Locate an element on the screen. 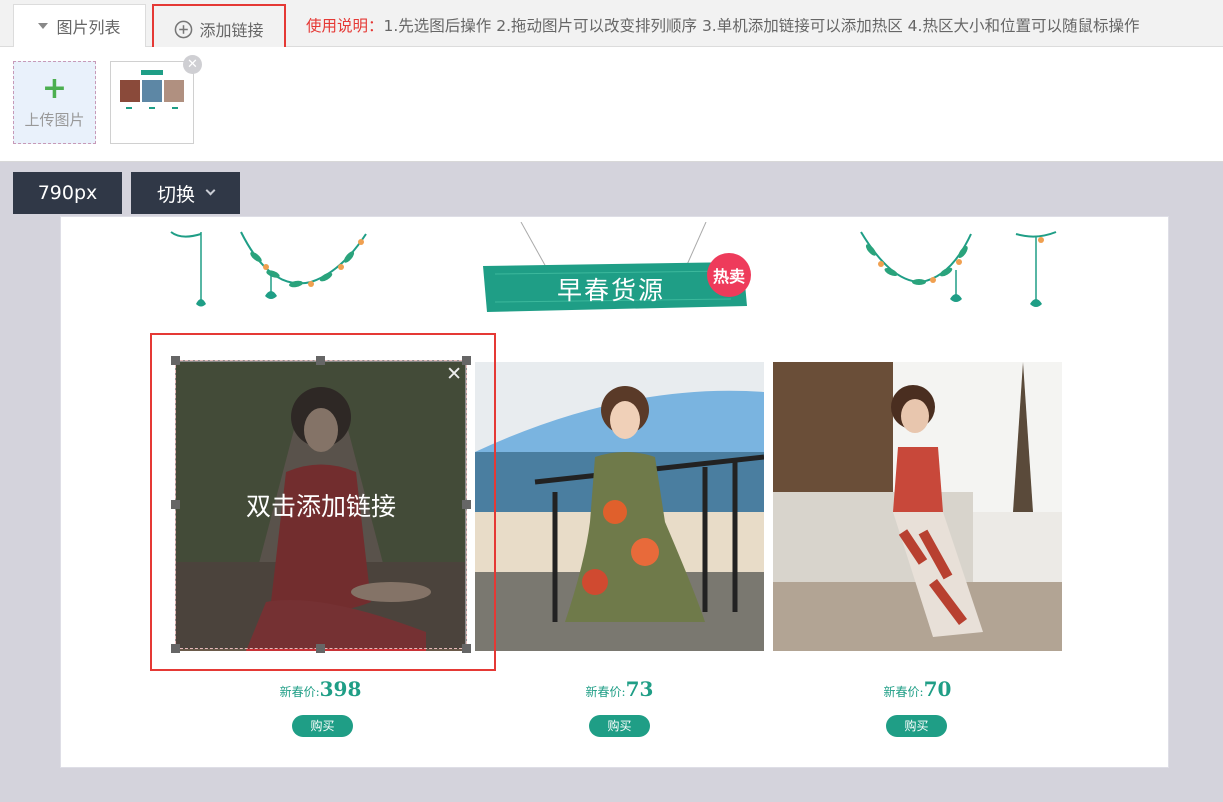 The height and width of the screenshot is (802, 1223). tab-image-list: 图片列表 is located at coordinates (79, 25).